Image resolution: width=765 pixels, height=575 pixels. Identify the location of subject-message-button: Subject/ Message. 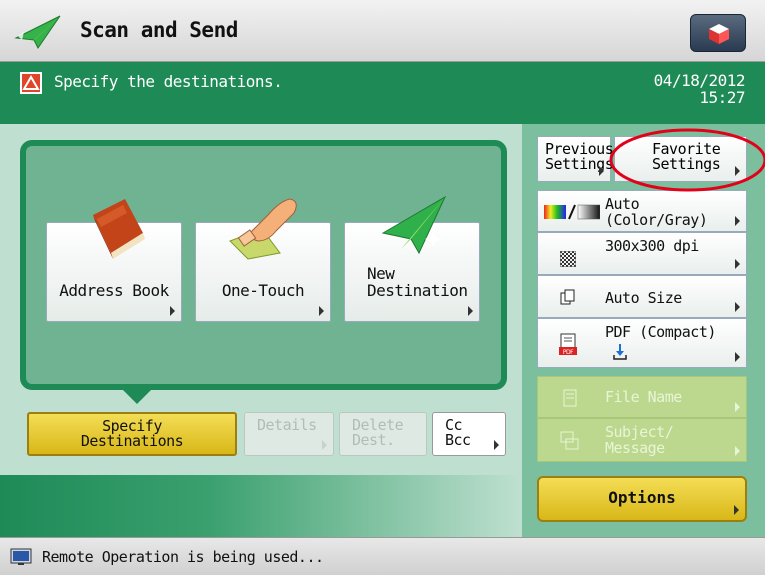
(642, 440).